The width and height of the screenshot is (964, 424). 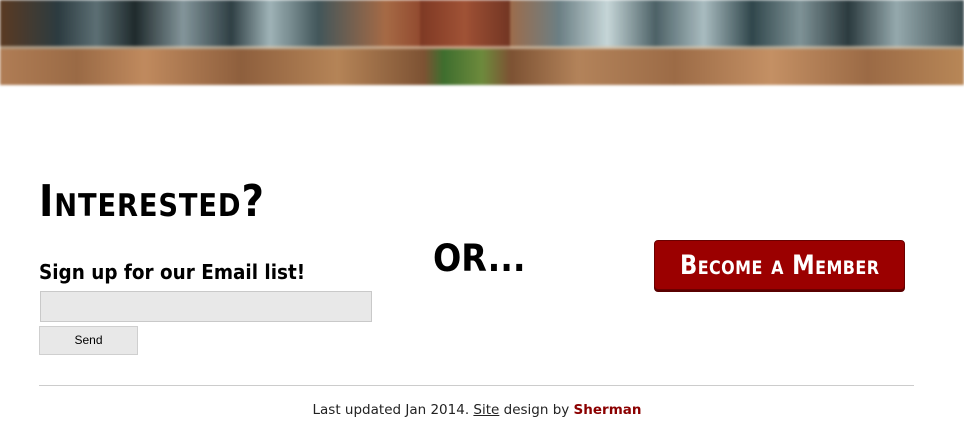 What do you see at coordinates (482, 67) in the screenshot?
I see `banner-wood-panel` at bounding box center [482, 67].